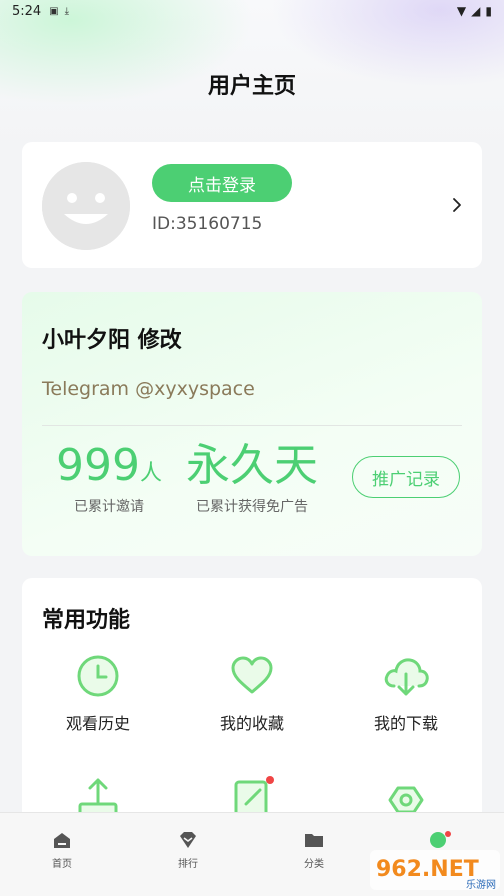 The height and width of the screenshot is (896, 504). I want to click on wifi-icon: ▼, so click(461, 11).